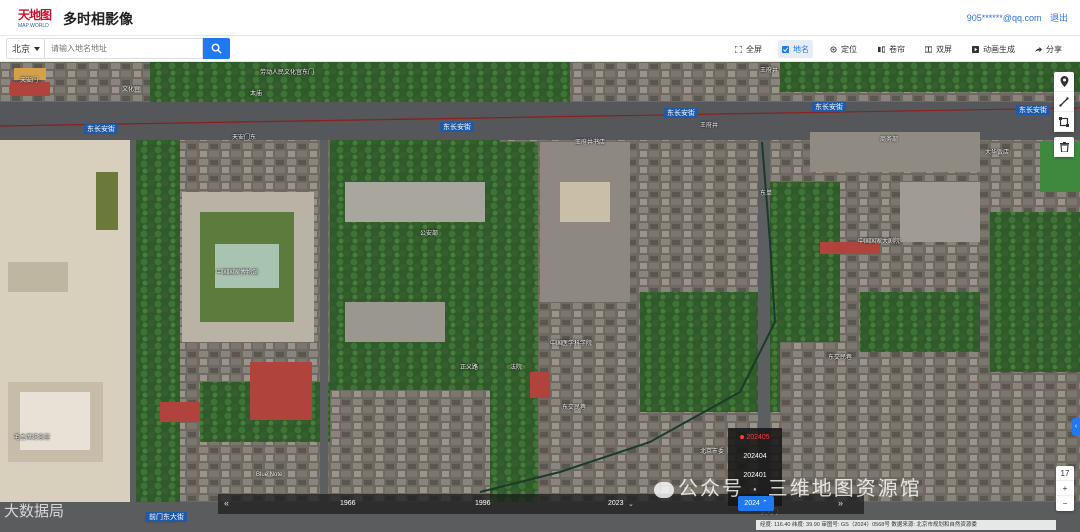 Image resolution: width=1080 pixels, height=532 pixels. What do you see at coordinates (237, 273) in the screenshot?
I see `map-place-label: 中国国家博物馆` at bounding box center [237, 273].